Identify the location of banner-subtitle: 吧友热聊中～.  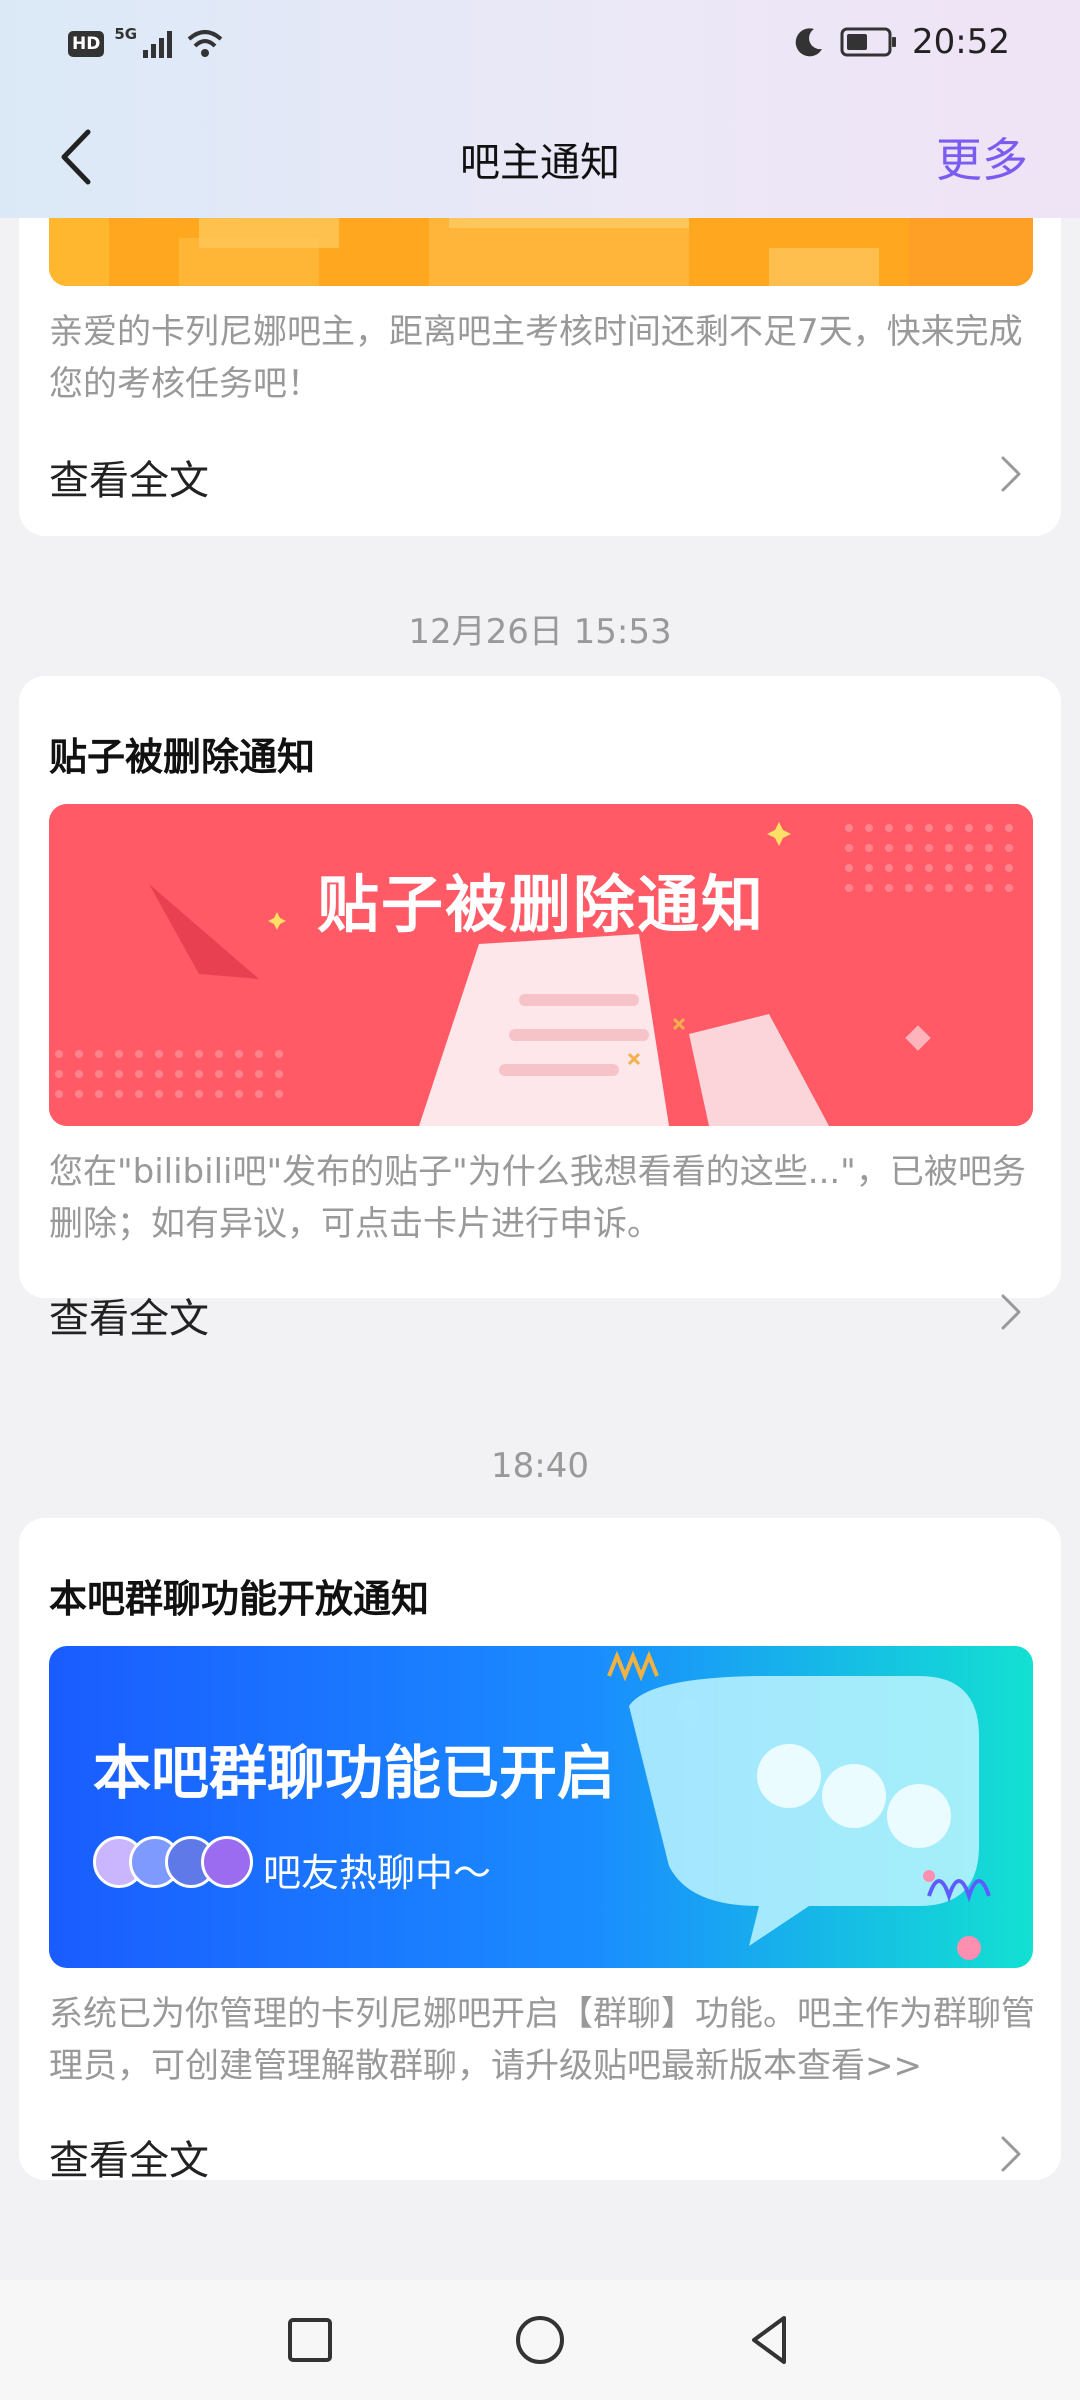
(377, 1873).